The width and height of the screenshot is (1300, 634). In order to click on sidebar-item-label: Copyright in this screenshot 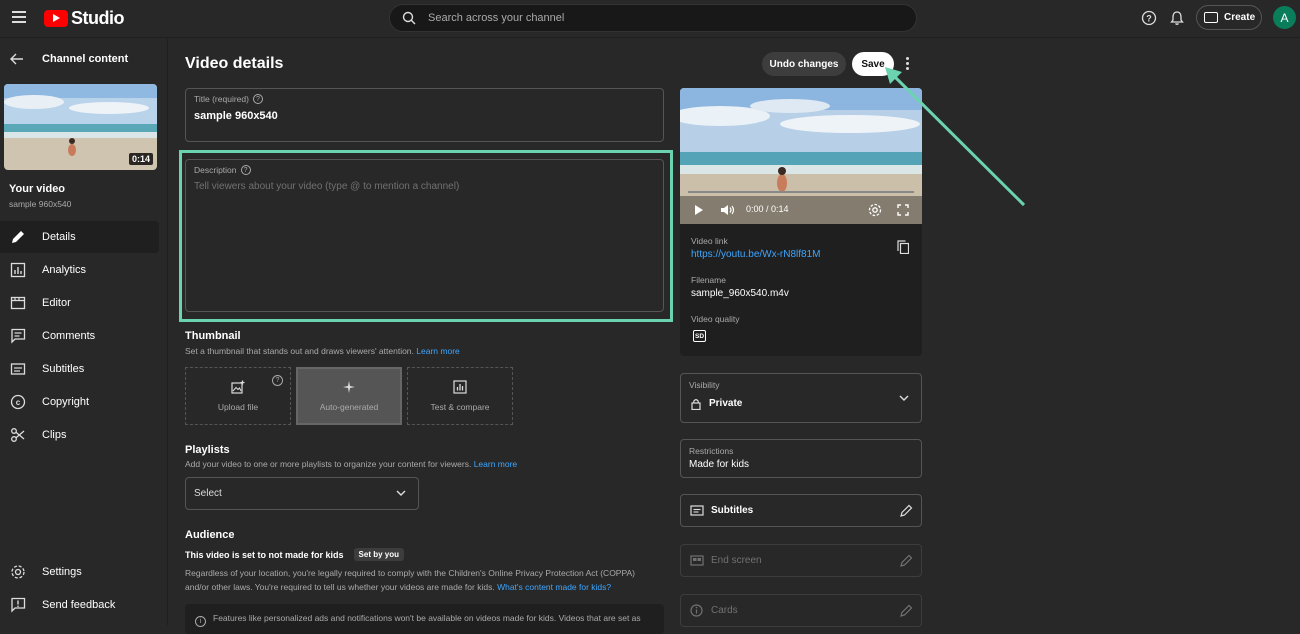, I will do `click(66, 402)`.